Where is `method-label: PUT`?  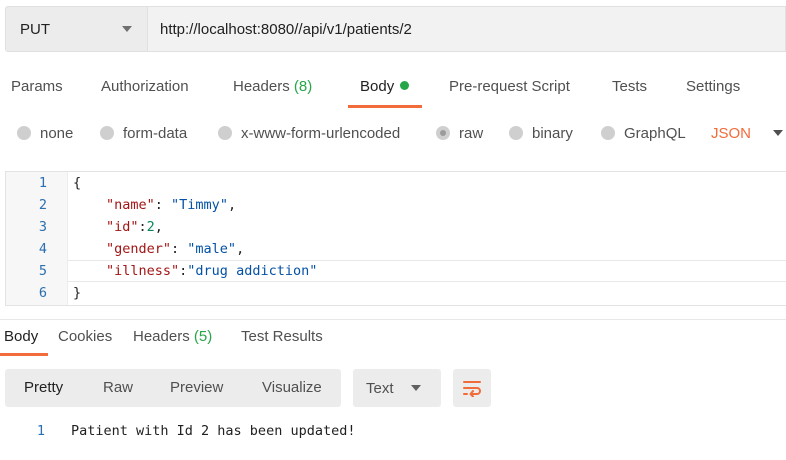
method-label: PUT is located at coordinates (35, 29).